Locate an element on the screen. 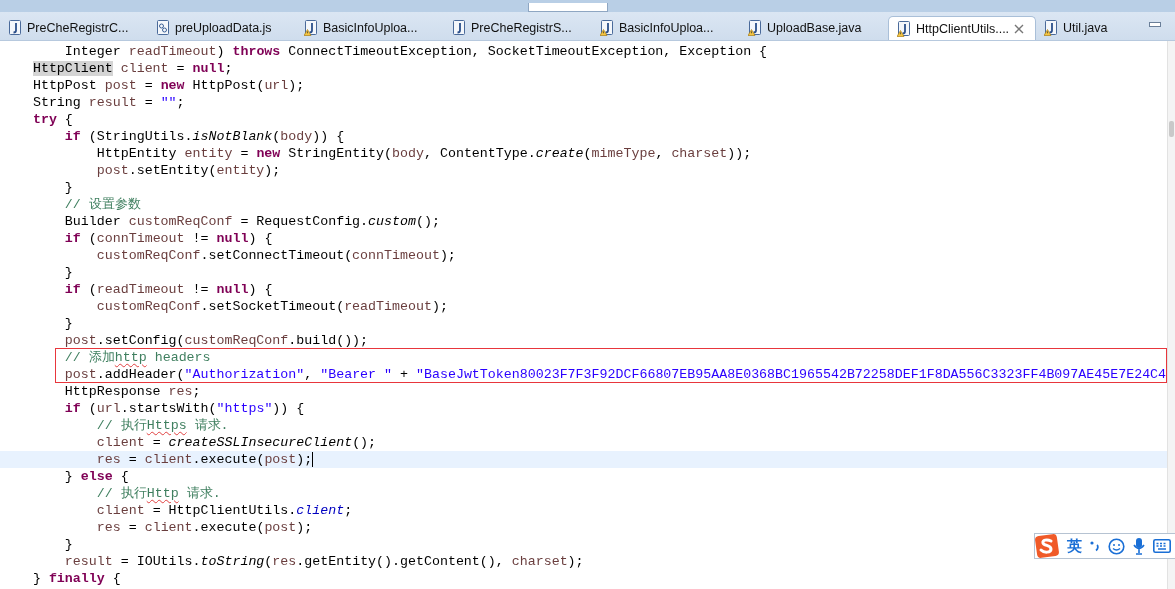 The image size is (1175, 589). code-line: try { is located at coordinates (52, 119).